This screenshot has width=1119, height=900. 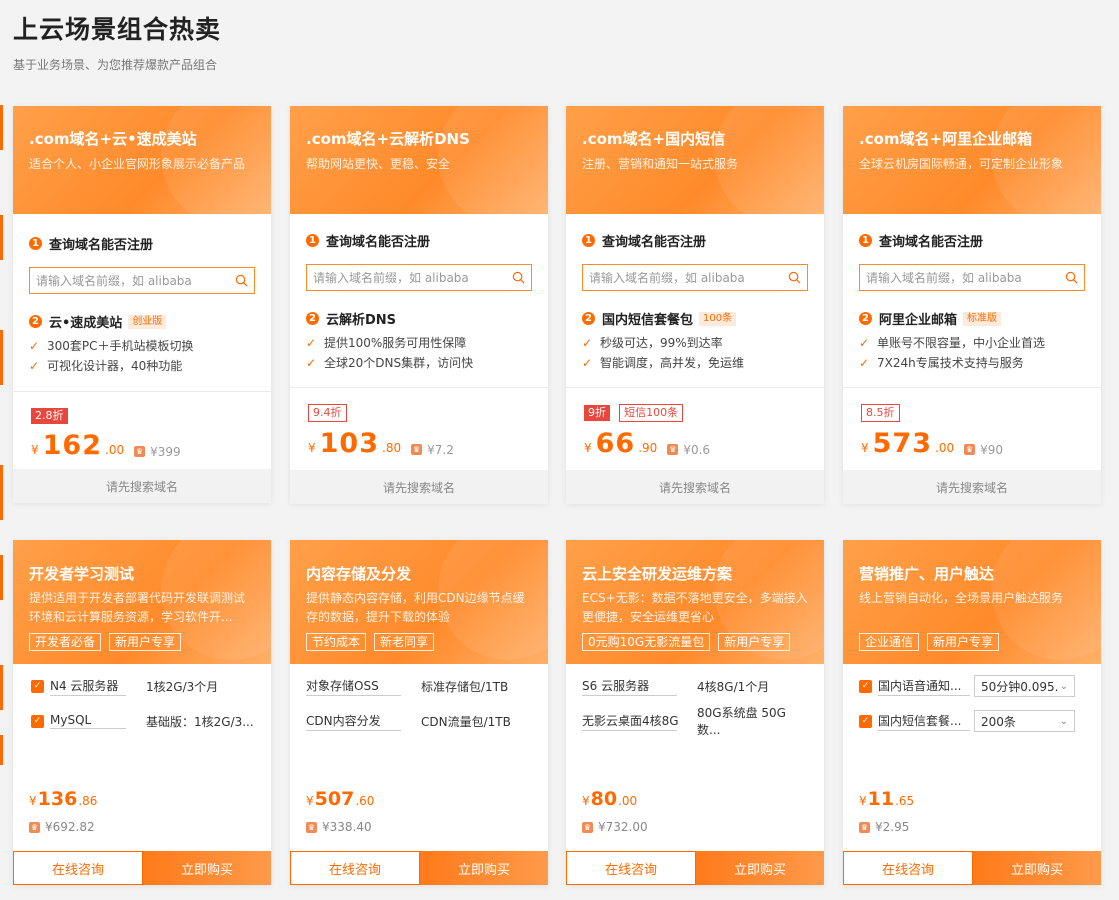 What do you see at coordinates (359, 574) in the screenshot?
I see `card-title: 内容存储及分发` at bounding box center [359, 574].